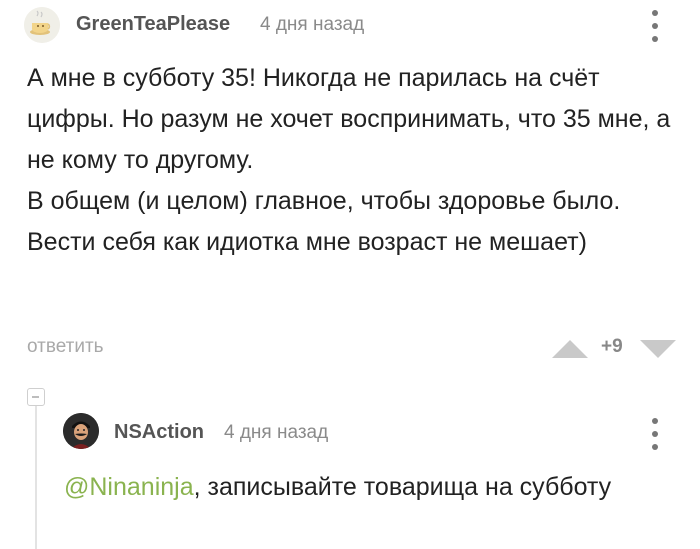 Image resolution: width=700 pixels, height=549 pixels. What do you see at coordinates (612, 346) in the screenshot?
I see `comment-rating: +9` at bounding box center [612, 346].